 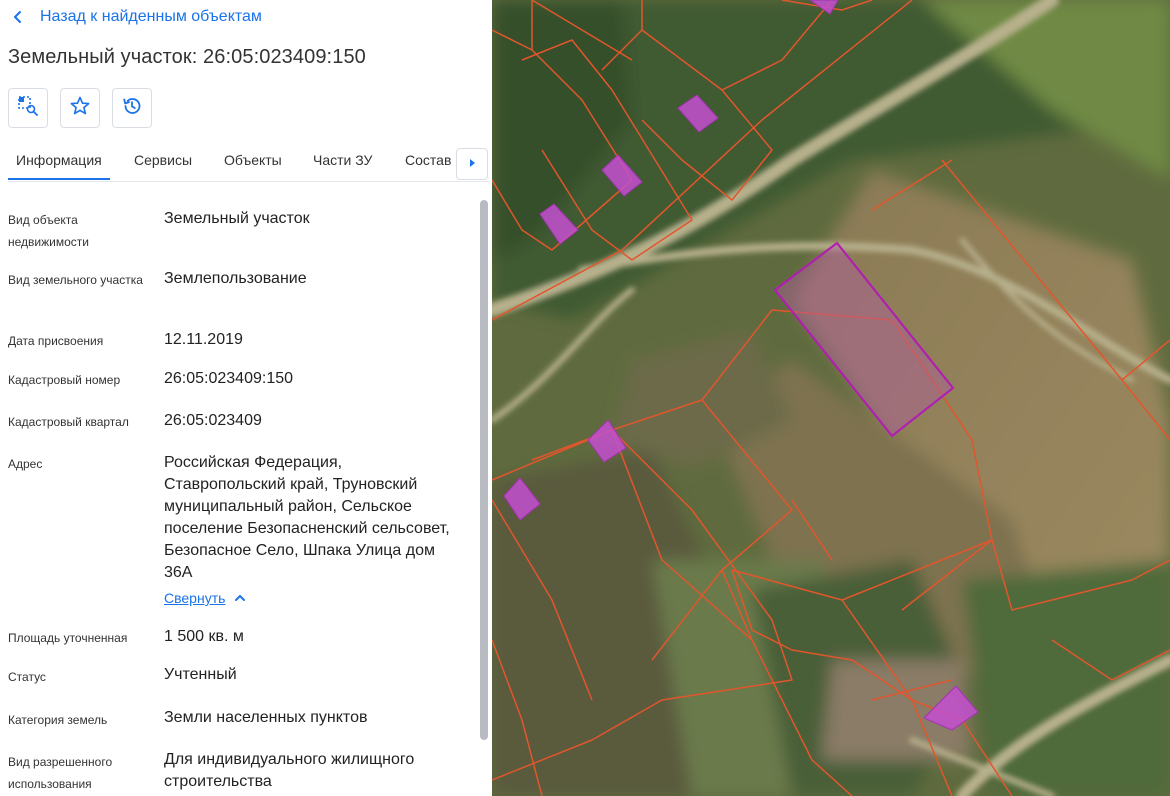 What do you see at coordinates (48, 231) in the screenshot?
I see `object-type-label: Вид объекта недвижимости` at bounding box center [48, 231].